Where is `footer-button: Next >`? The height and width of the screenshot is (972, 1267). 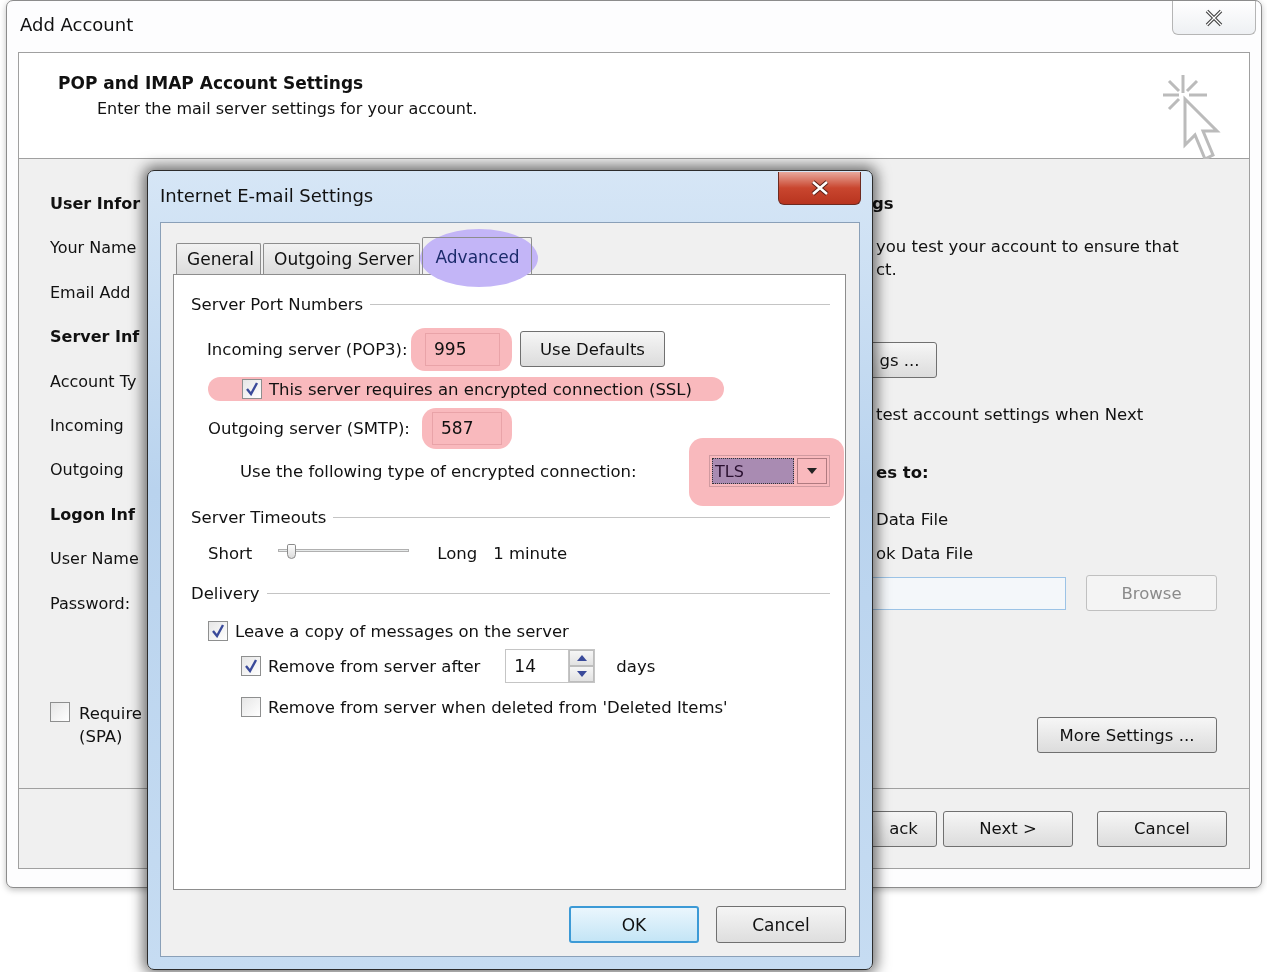 footer-button: Next > is located at coordinates (1008, 828).